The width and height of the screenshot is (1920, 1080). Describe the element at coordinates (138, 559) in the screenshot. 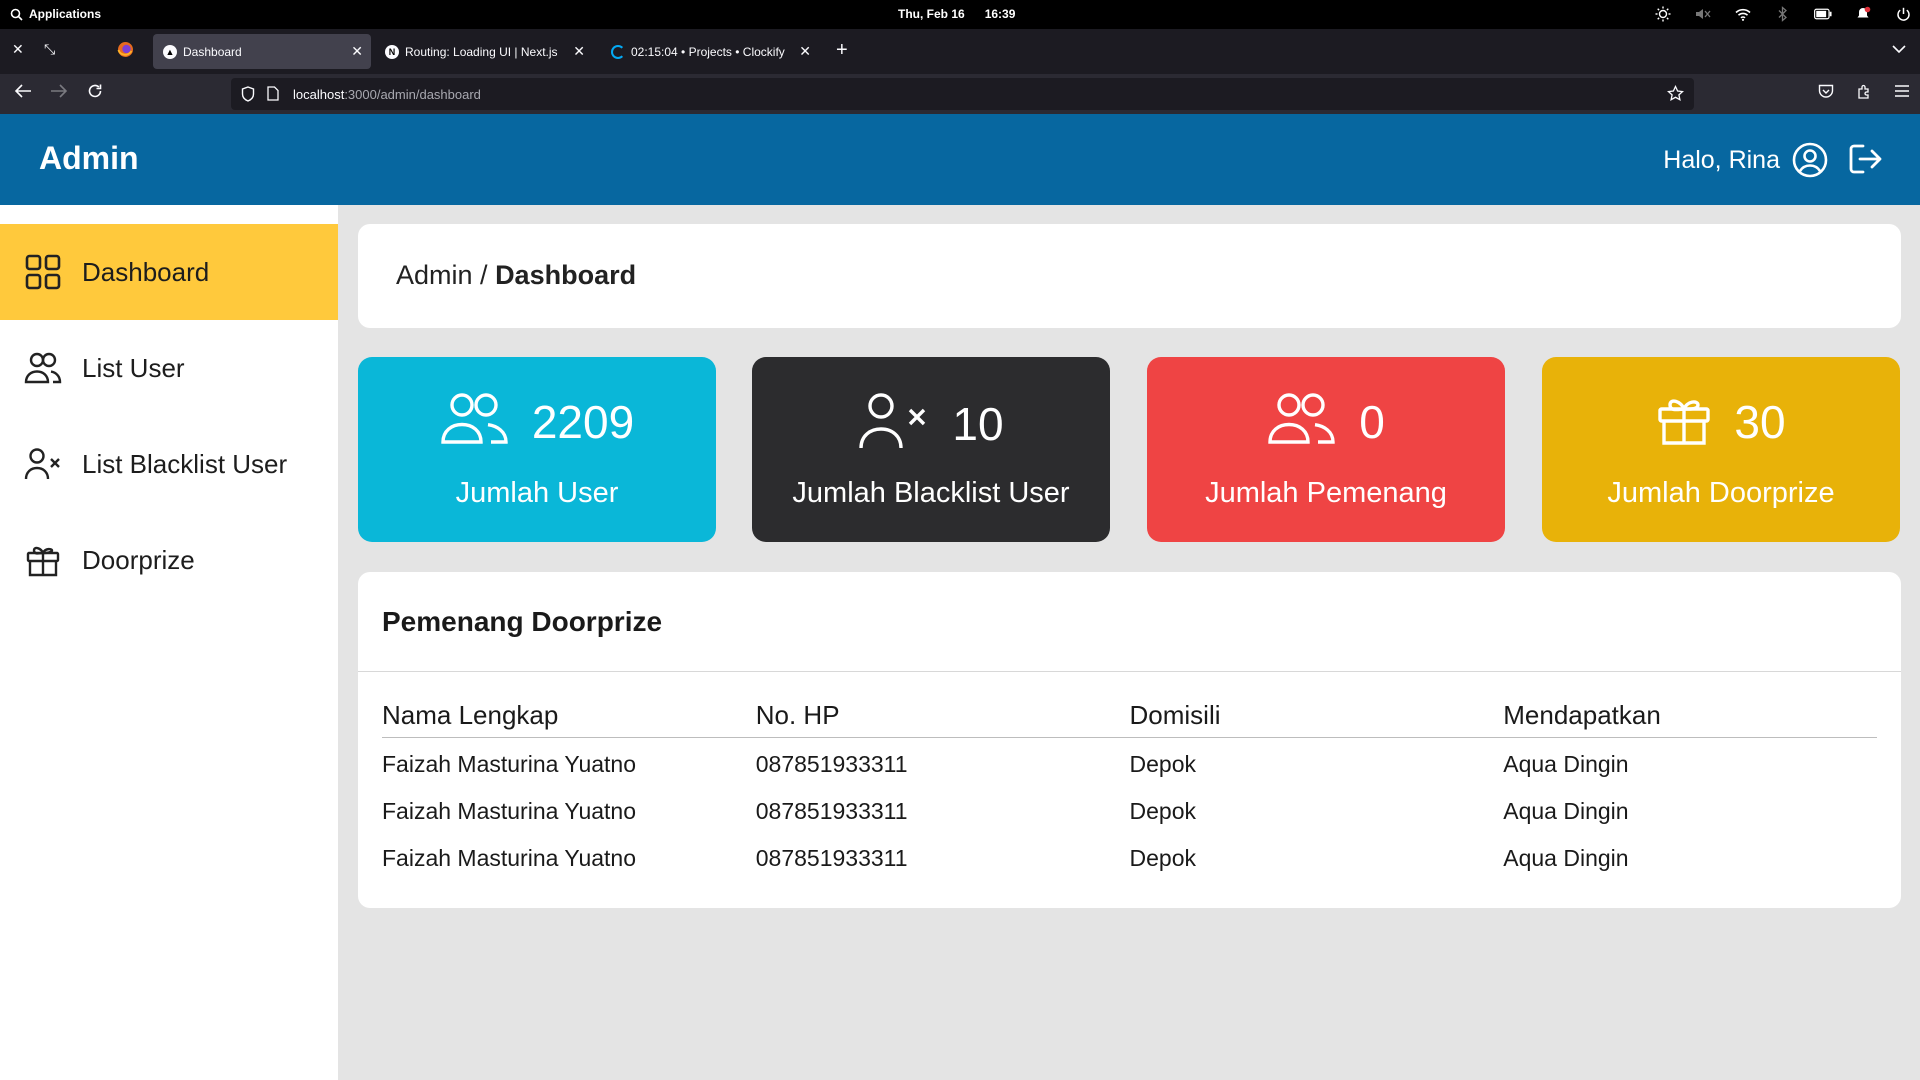

I see `sidebar-item-label: Doorprize` at that location.